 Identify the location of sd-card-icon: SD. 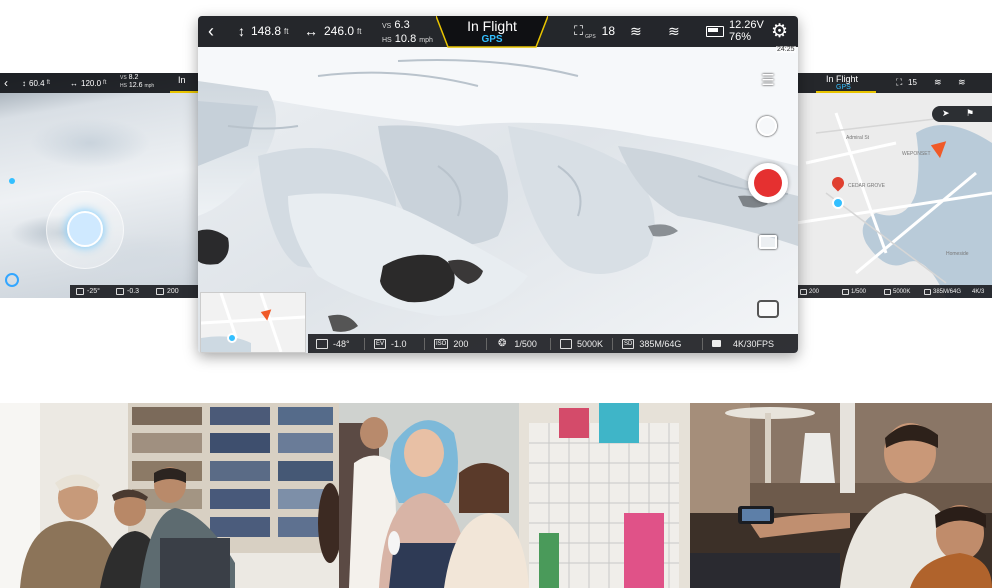
(628, 343).